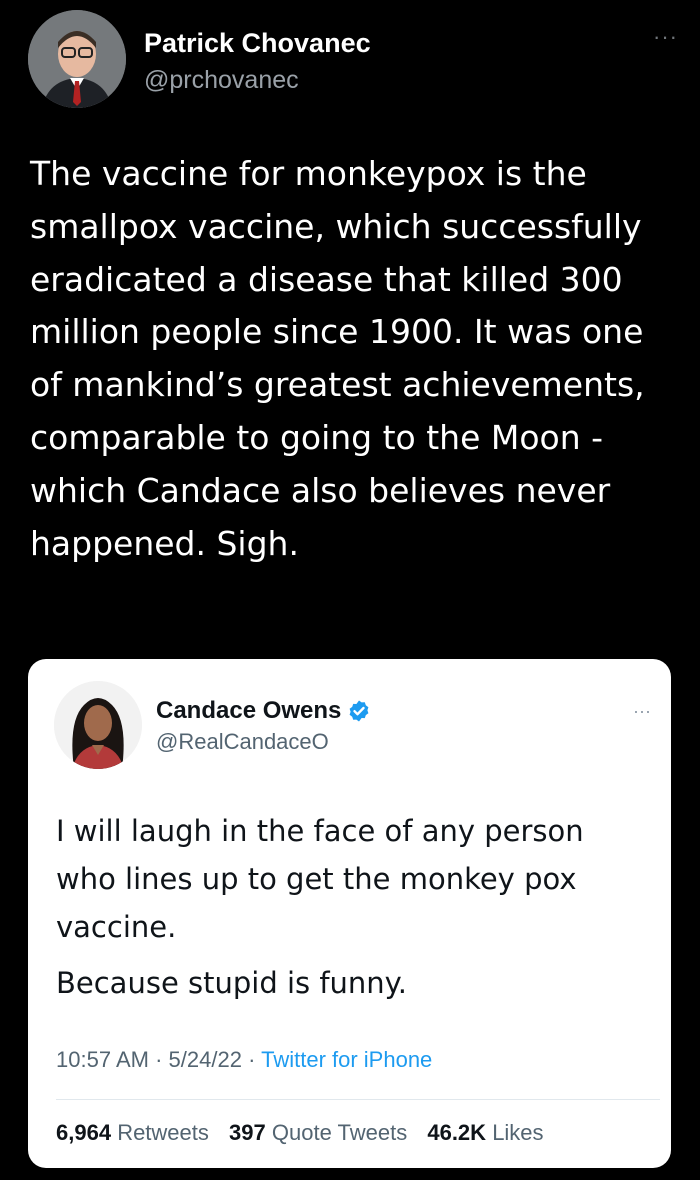  Describe the element at coordinates (84, 1132) in the screenshot. I see `retweets-count: 6,964` at that location.